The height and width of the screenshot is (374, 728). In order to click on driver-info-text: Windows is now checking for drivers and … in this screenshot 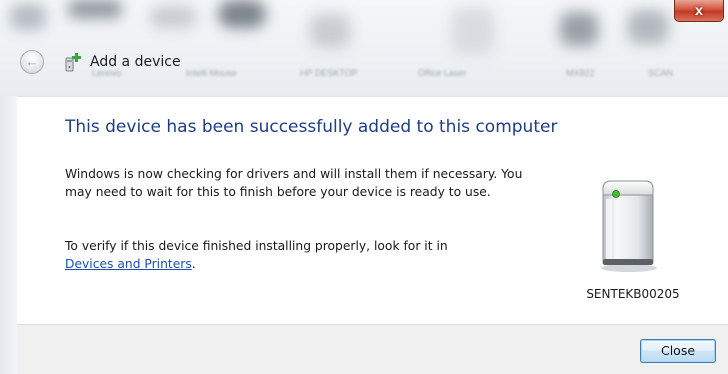, I will do `click(294, 183)`.